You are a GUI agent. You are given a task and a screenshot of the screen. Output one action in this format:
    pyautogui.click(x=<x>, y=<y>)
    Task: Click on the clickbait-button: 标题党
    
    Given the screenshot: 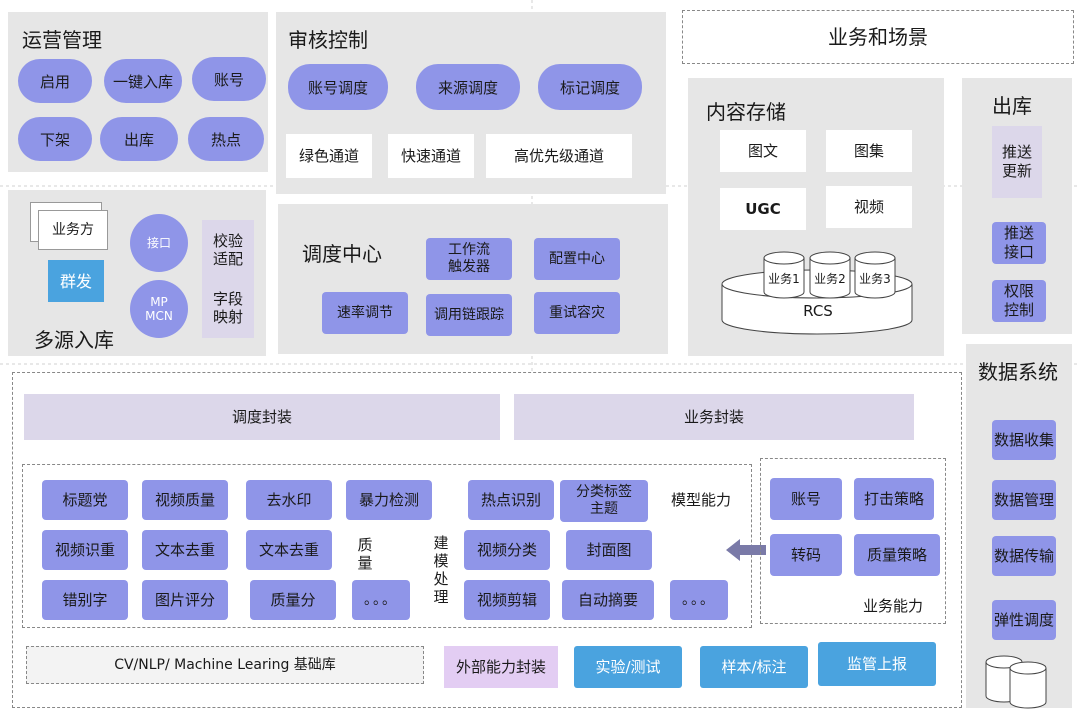 What is the action you would take?
    pyautogui.click(x=85, y=500)
    